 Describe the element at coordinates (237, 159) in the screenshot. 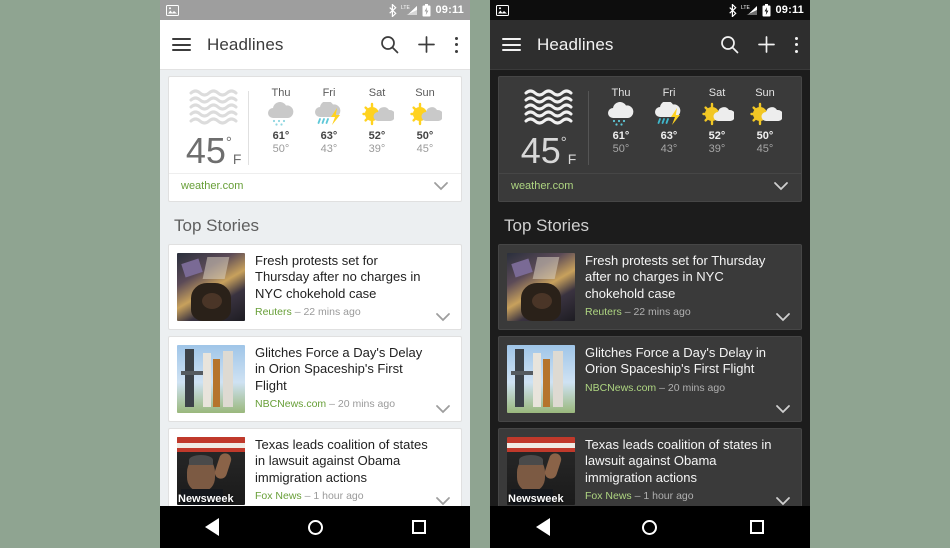

I see `temp-unit: F` at that location.